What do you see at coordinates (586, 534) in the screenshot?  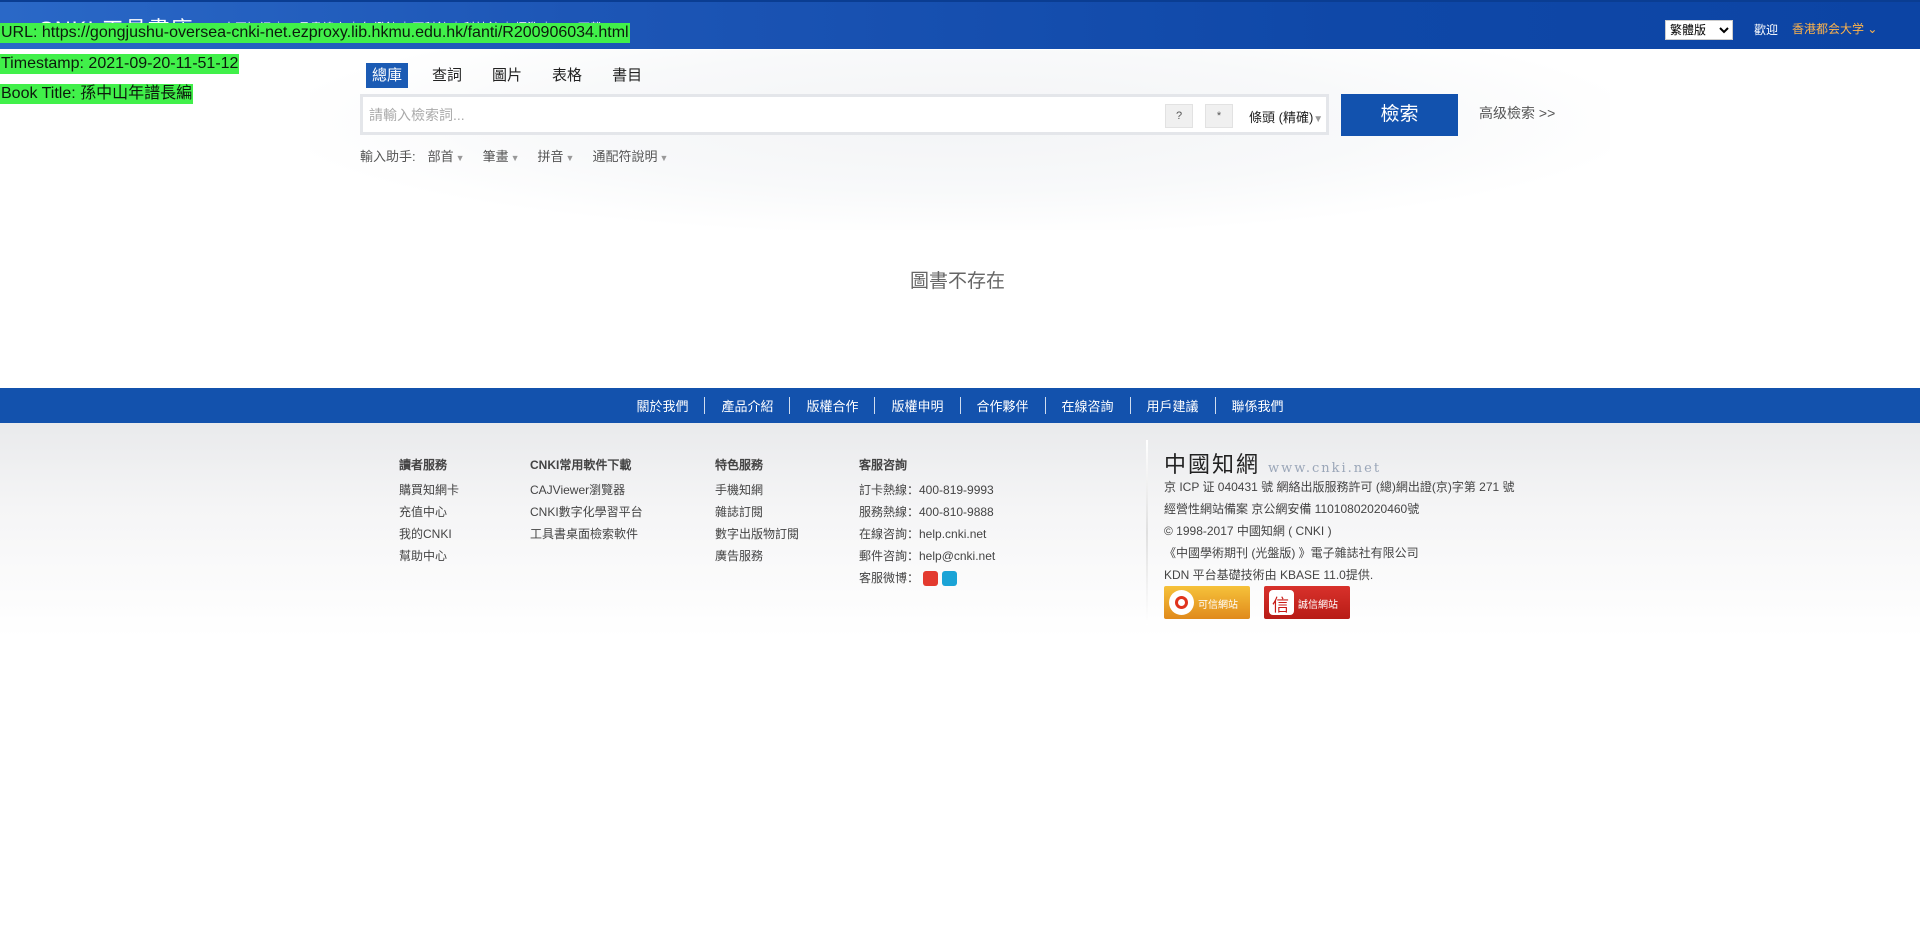 I see `footer-link: 工具書桌面檢索軟件` at bounding box center [586, 534].